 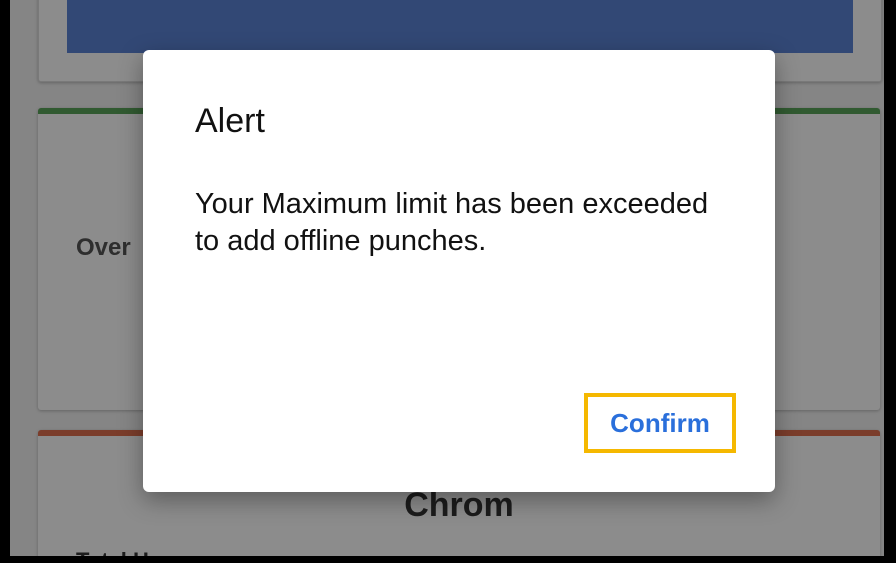 What do you see at coordinates (230, 121) in the screenshot?
I see `dialog-title: Alert` at bounding box center [230, 121].